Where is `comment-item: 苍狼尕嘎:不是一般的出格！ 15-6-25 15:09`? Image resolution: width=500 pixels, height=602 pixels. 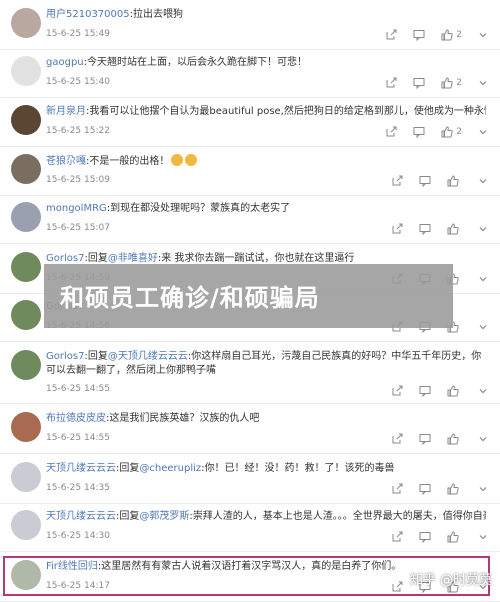
comment-item: 苍狼尕嘎:不是一般的出格！ 15-6-25 15:09 is located at coordinates (250, 172).